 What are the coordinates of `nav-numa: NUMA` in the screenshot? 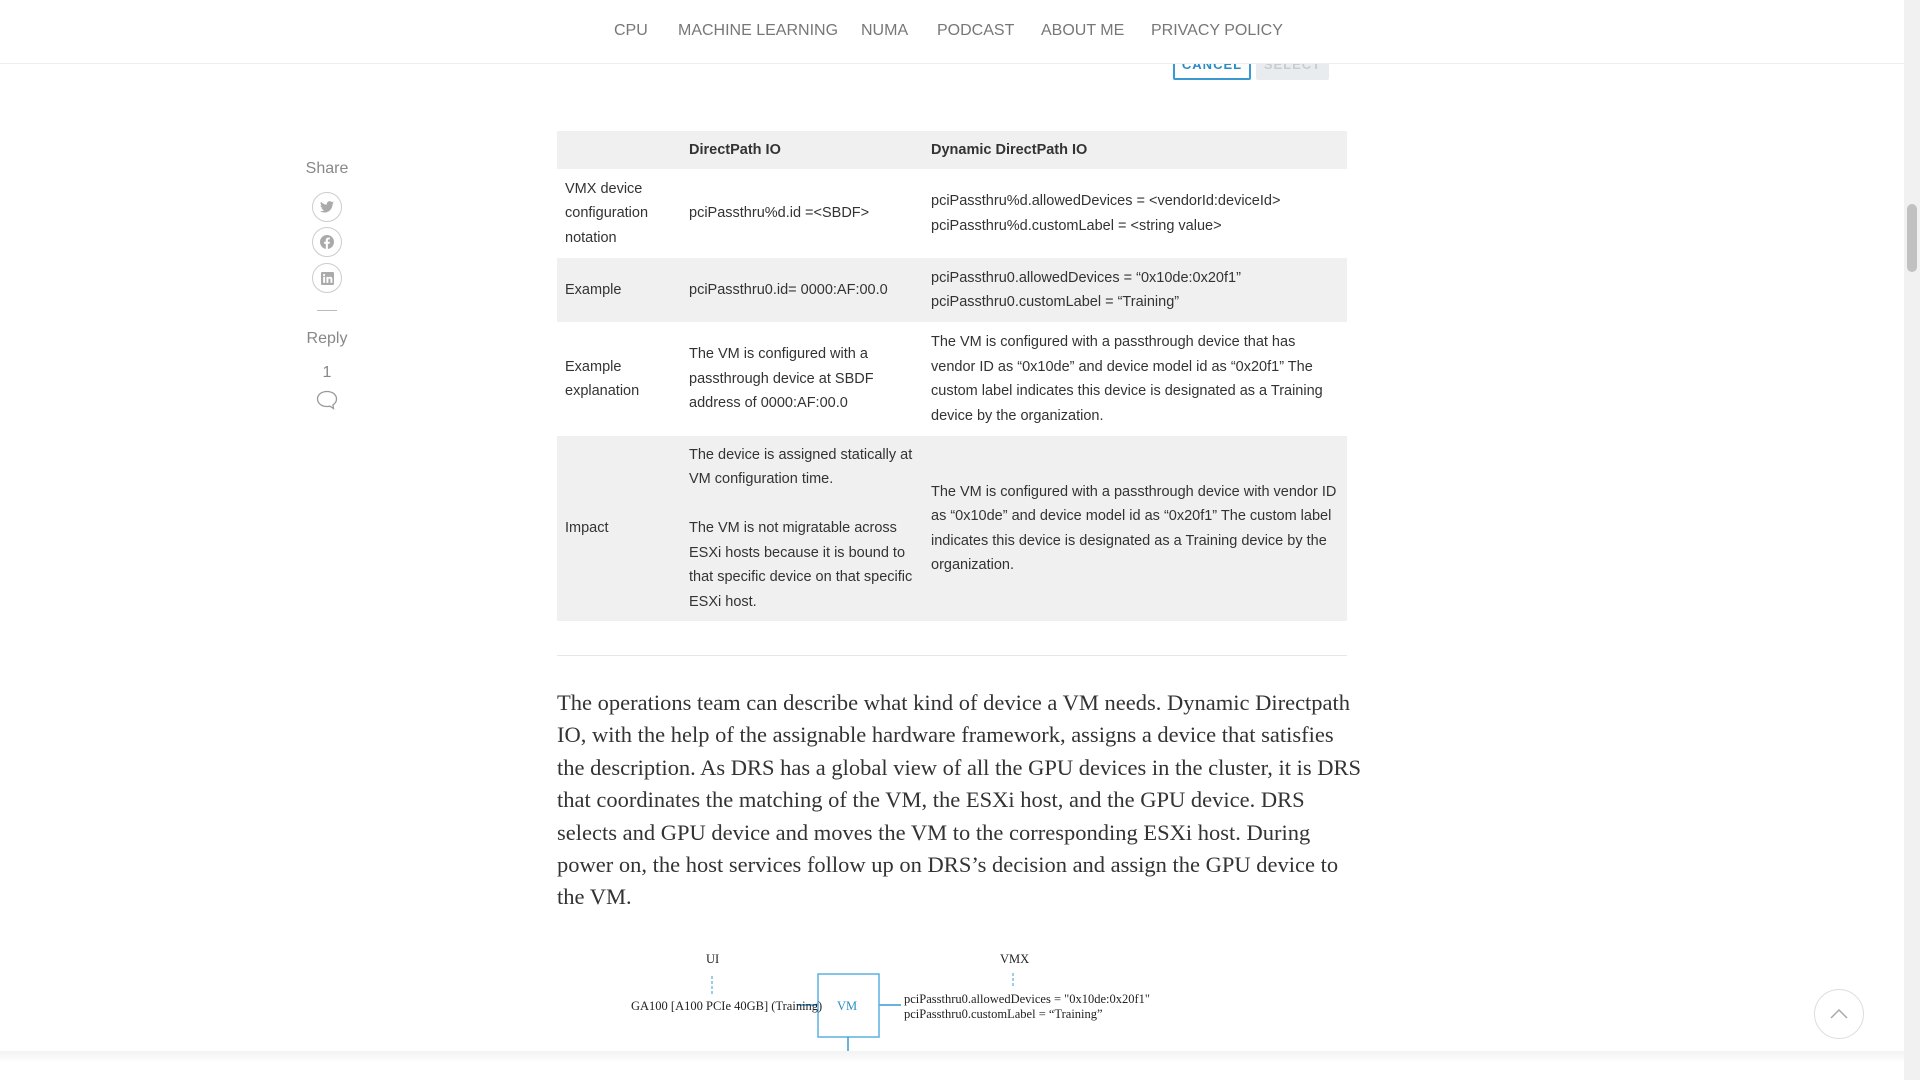 It's located at (884, 31).